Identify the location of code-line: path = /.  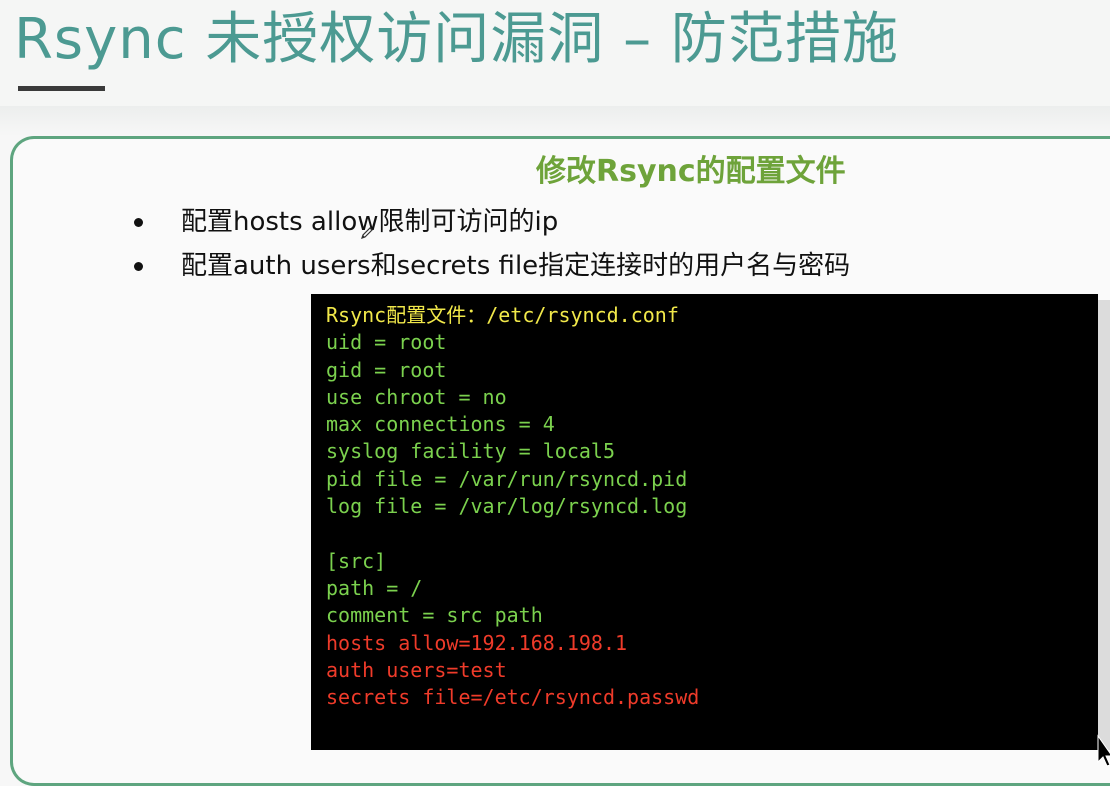
(374, 587).